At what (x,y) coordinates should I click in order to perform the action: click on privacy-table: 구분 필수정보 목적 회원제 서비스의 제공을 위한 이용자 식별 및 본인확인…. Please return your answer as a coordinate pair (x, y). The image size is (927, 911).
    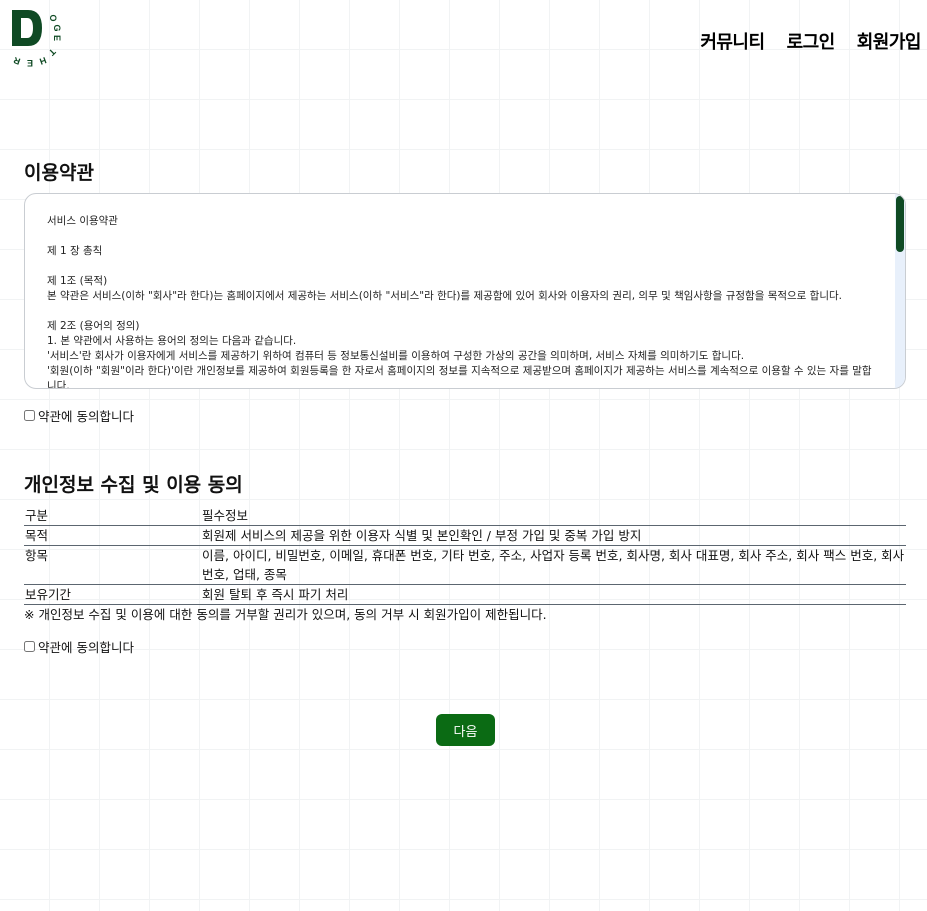
    Looking at the image, I should click on (465, 555).